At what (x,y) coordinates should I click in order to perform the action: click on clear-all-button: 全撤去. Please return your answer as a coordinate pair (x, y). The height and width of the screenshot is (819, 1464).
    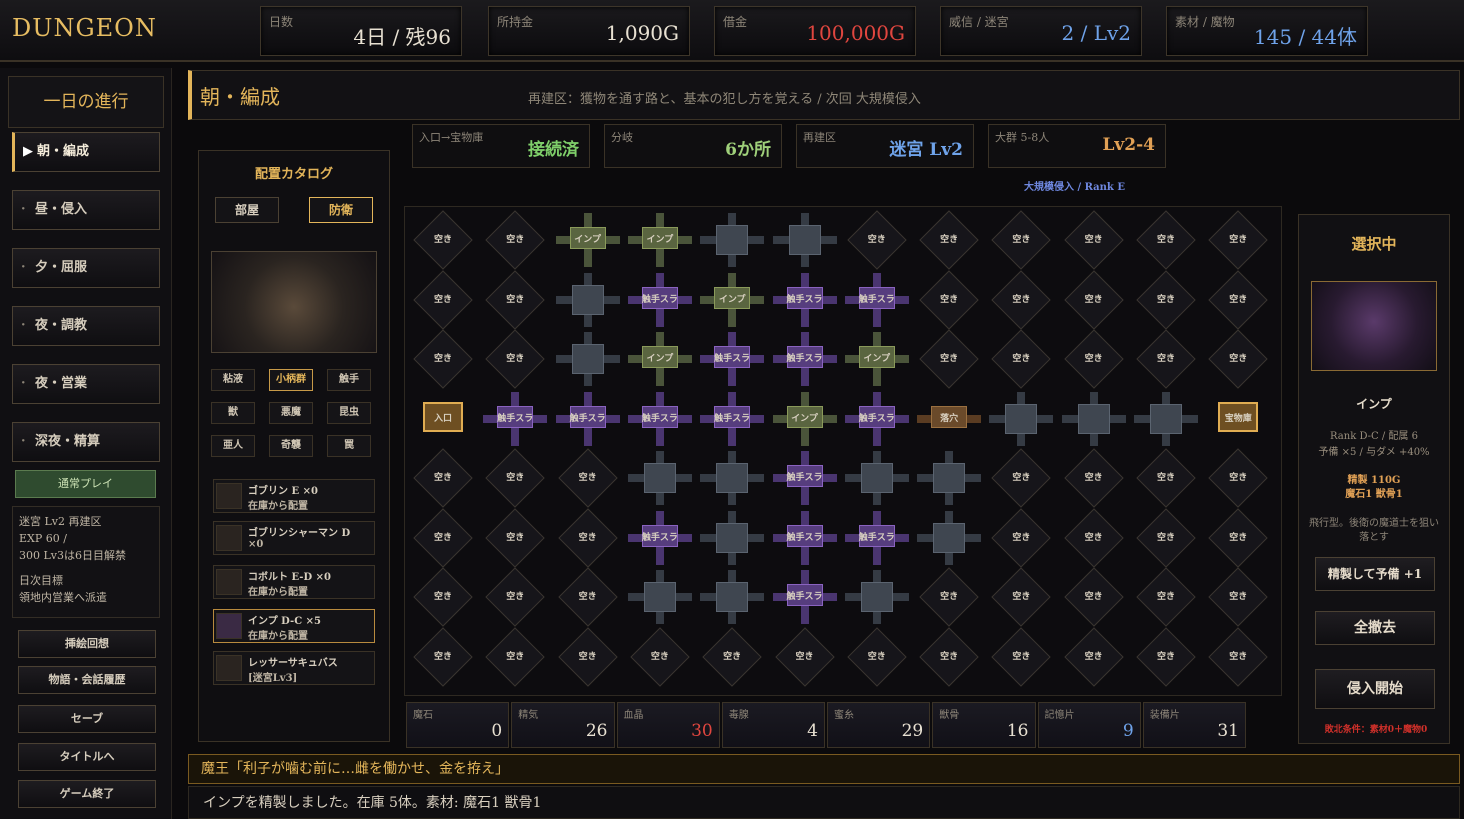
    Looking at the image, I should click on (1375, 628).